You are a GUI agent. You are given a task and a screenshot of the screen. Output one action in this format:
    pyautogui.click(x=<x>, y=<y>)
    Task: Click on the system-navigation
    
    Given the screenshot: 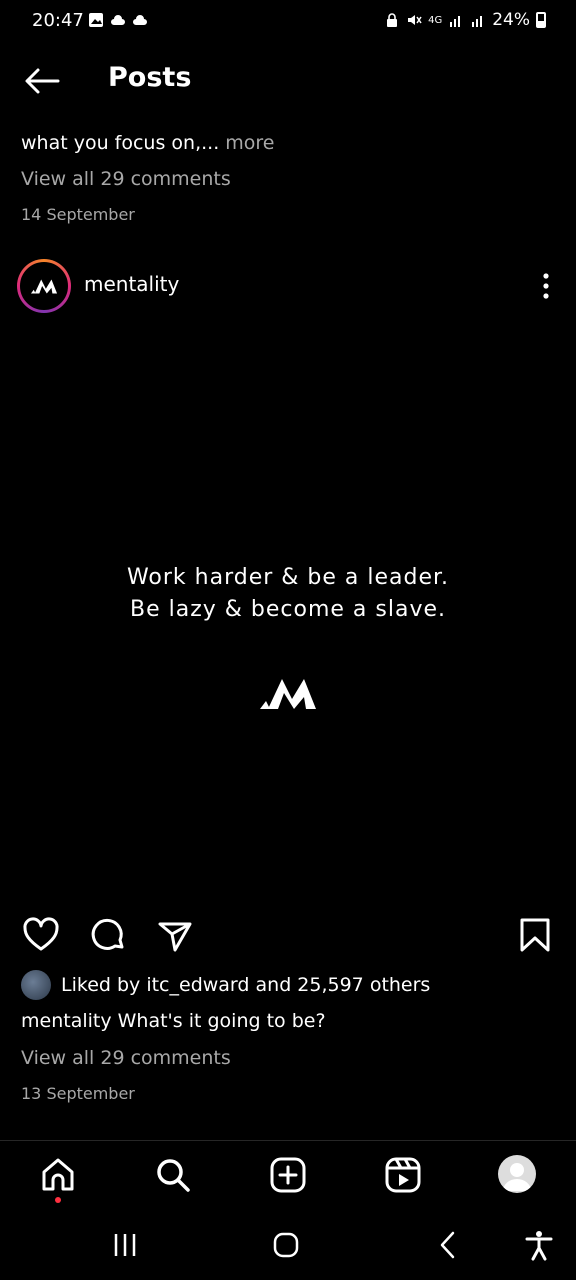 What is the action you would take?
    pyautogui.click(x=288, y=1245)
    